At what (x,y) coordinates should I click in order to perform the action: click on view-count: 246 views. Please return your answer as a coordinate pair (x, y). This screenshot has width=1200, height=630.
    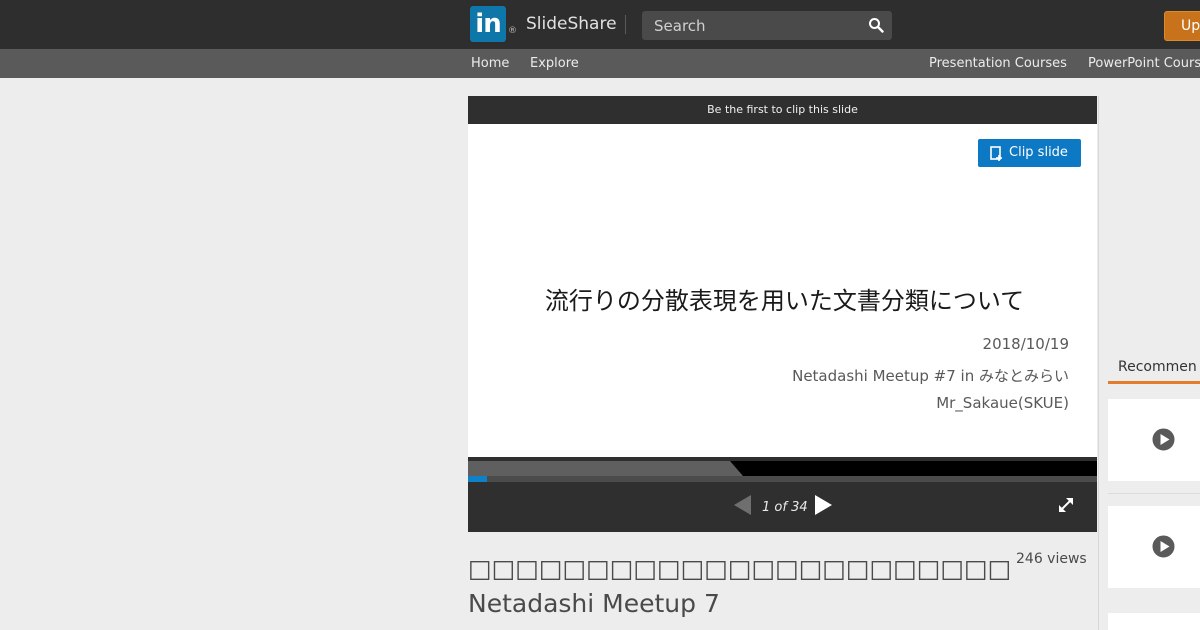
    Looking at the image, I should click on (1051, 559).